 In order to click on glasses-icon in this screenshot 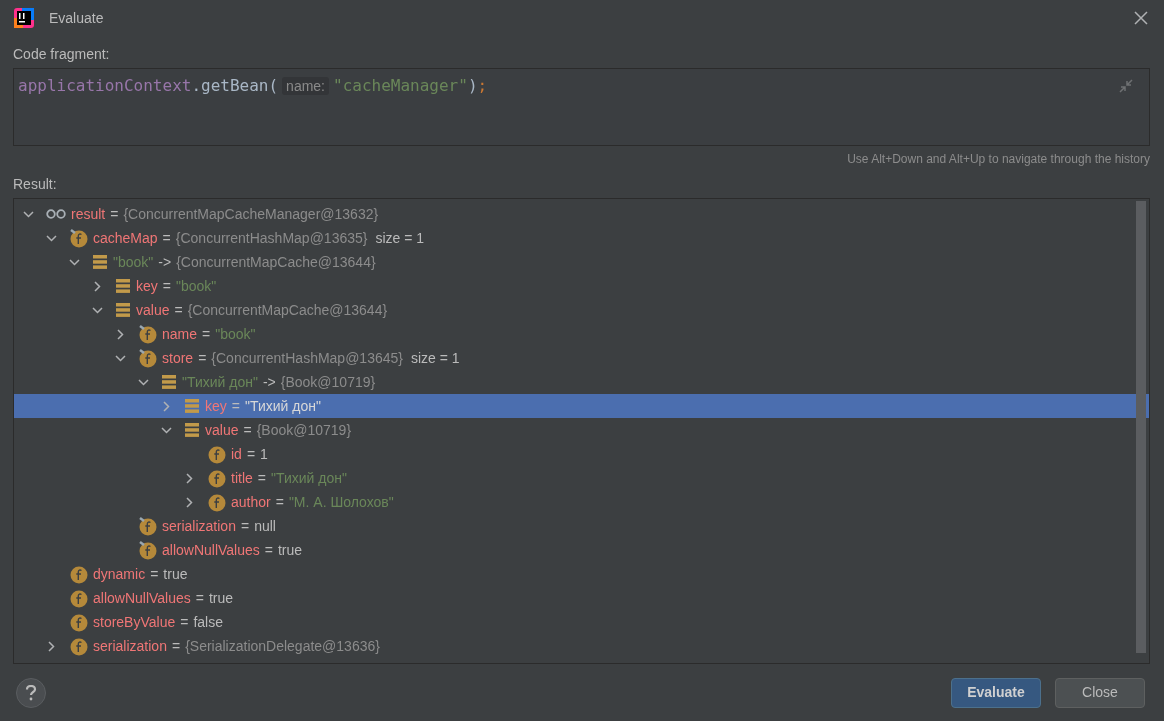, I will do `click(56, 214)`.